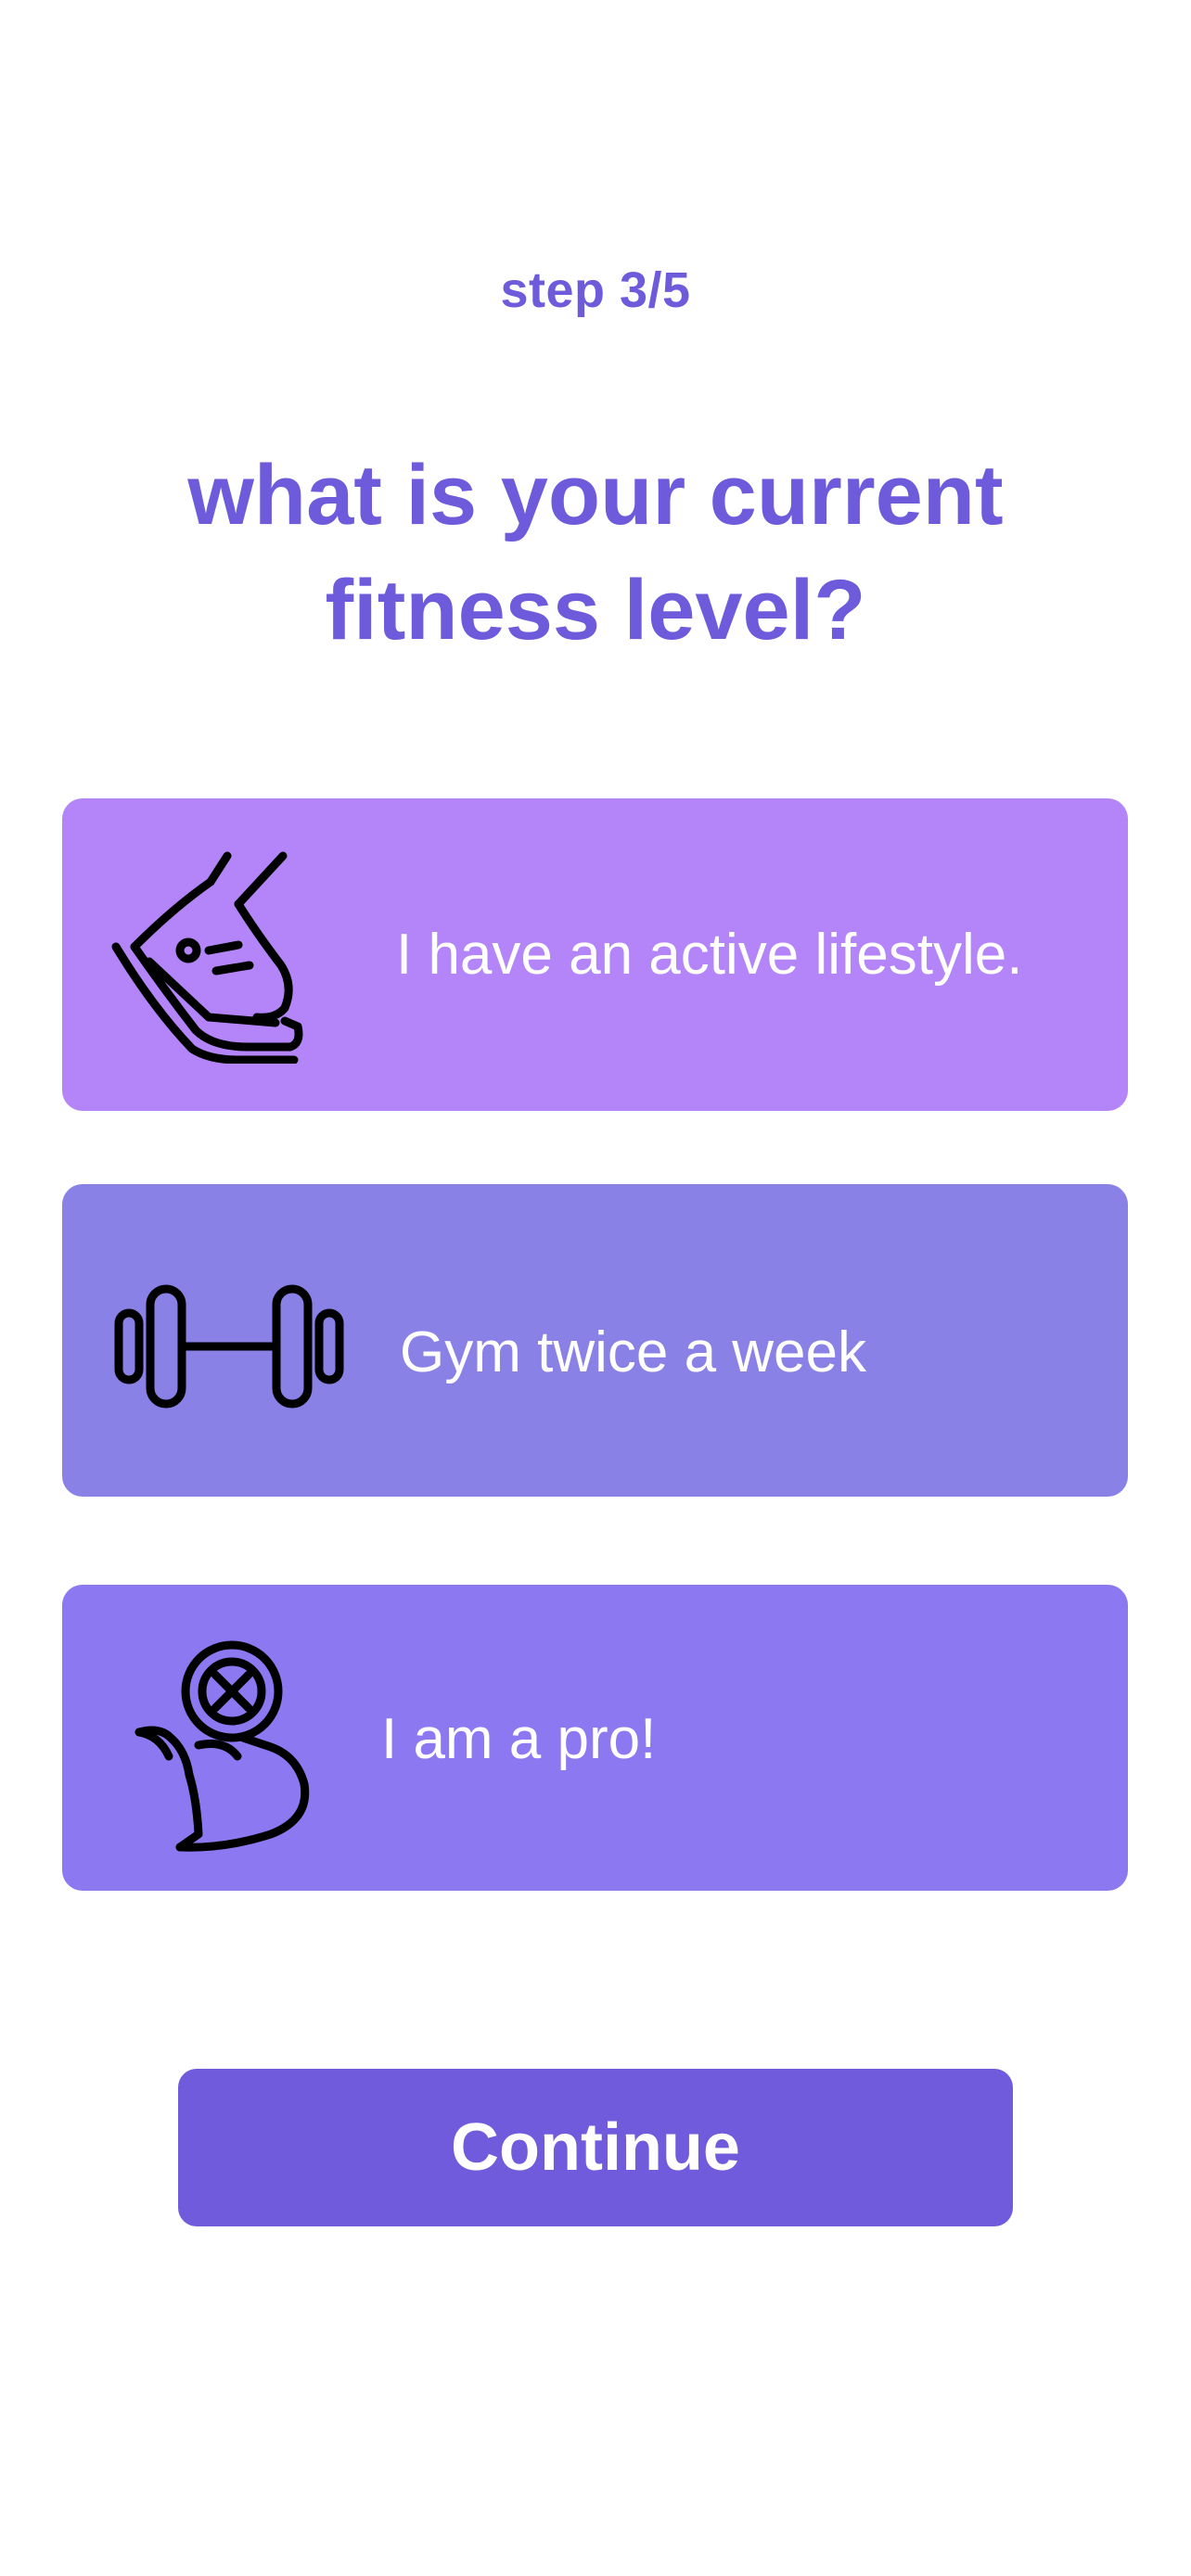 This screenshot has width=1191, height=2576. Describe the element at coordinates (595, 290) in the screenshot. I see `step-indicator: step 3/5` at that location.